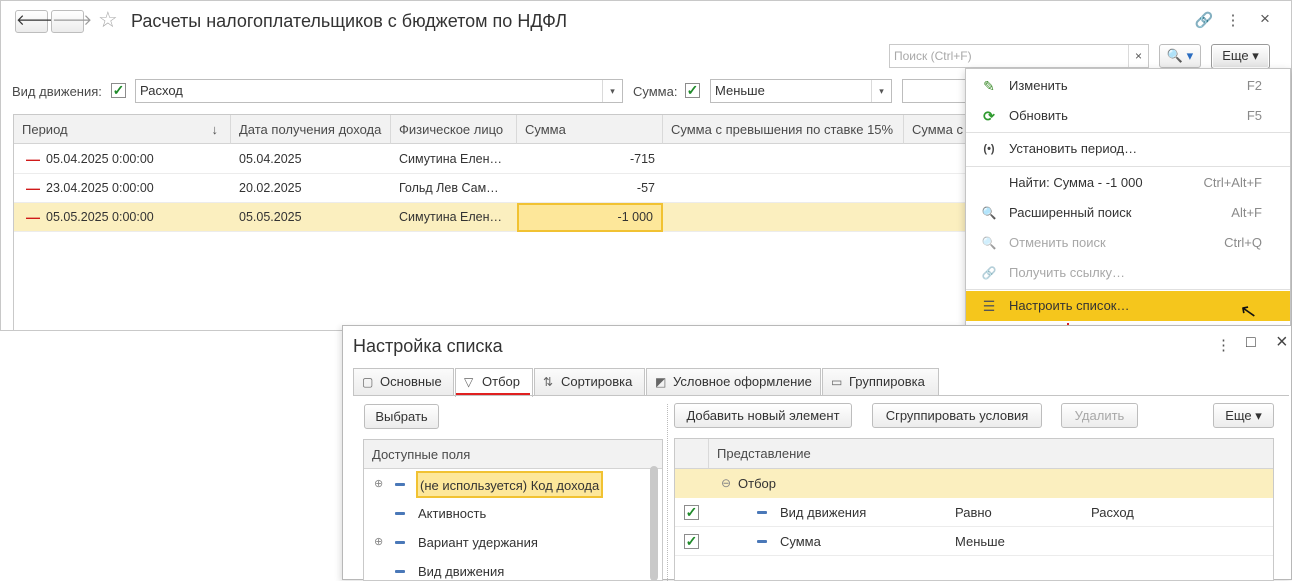 The image size is (1292, 581). Describe the element at coordinates (597, 381) in the screenshot. I see `tab-label: Сортировка` at that location.